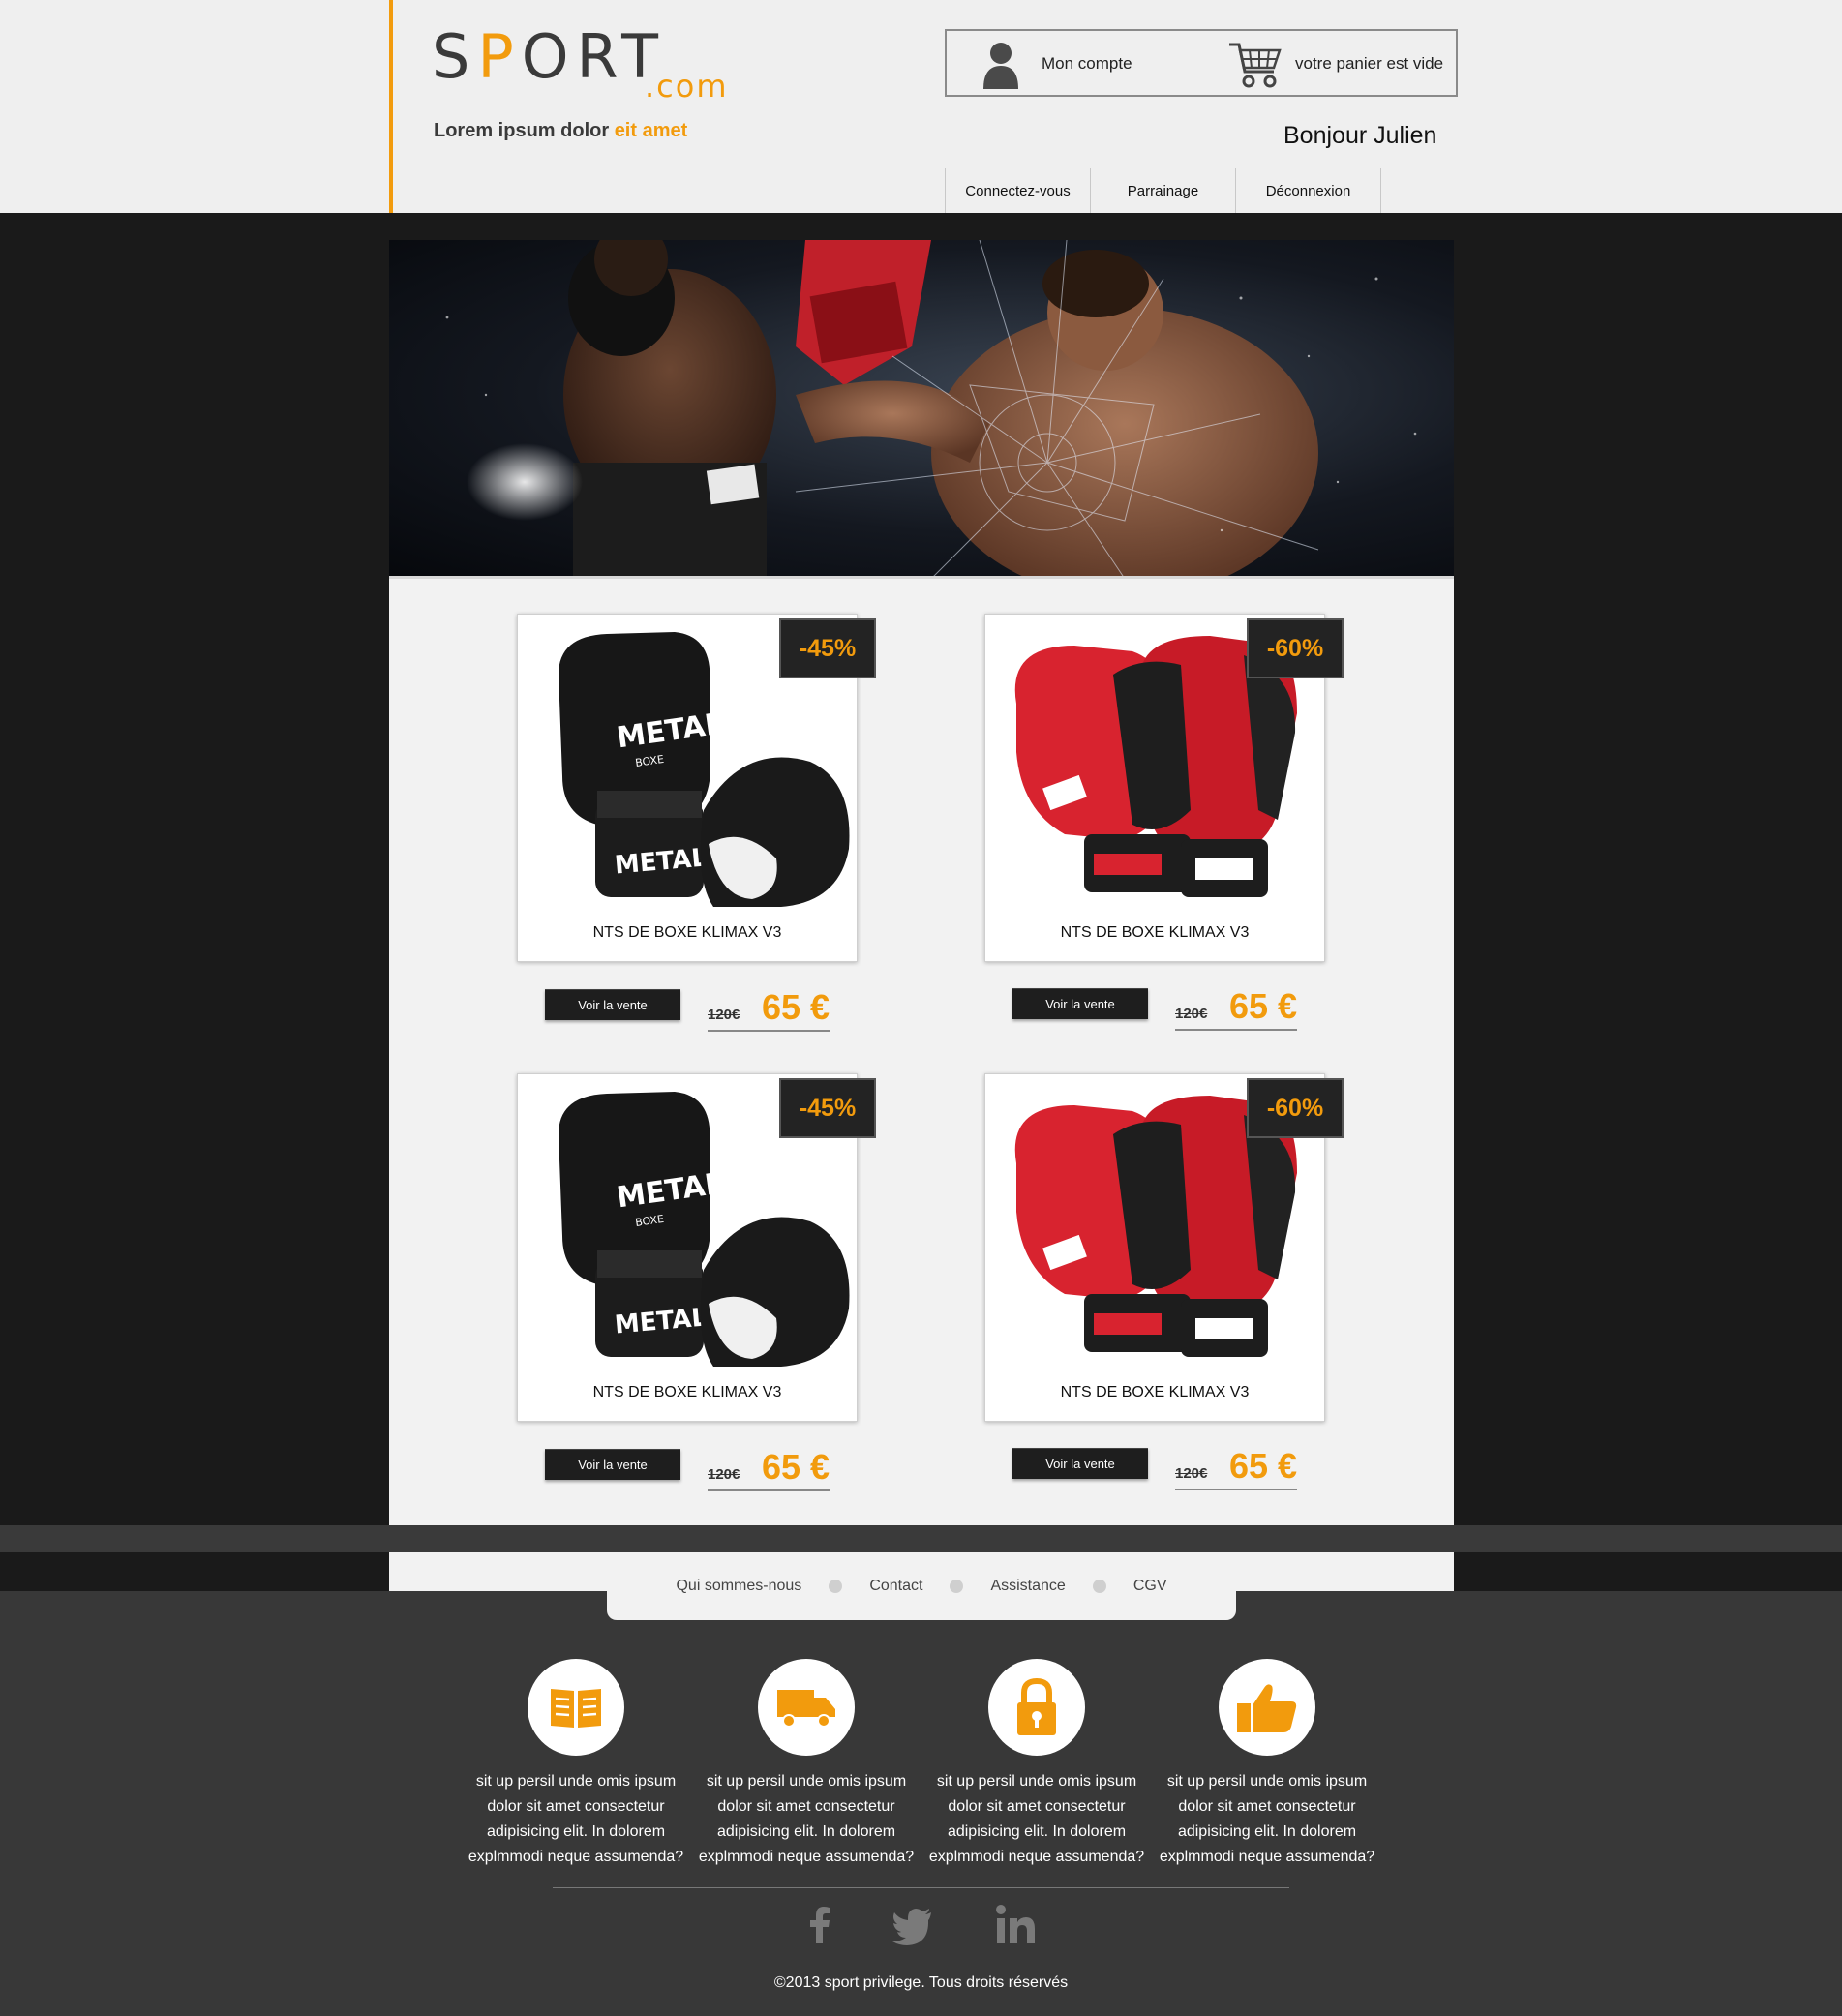 This screenshot has height=2016, width=1842. I want to click on footer-link-about: Qui sommes-nous, so click(739, 1586).